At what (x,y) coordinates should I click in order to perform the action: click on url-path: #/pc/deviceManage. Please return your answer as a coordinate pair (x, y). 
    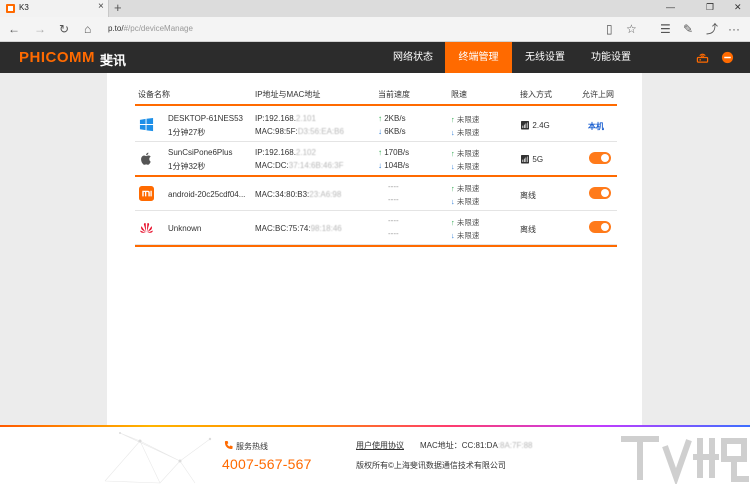
    Looking at the image, I should click on (158, 28).